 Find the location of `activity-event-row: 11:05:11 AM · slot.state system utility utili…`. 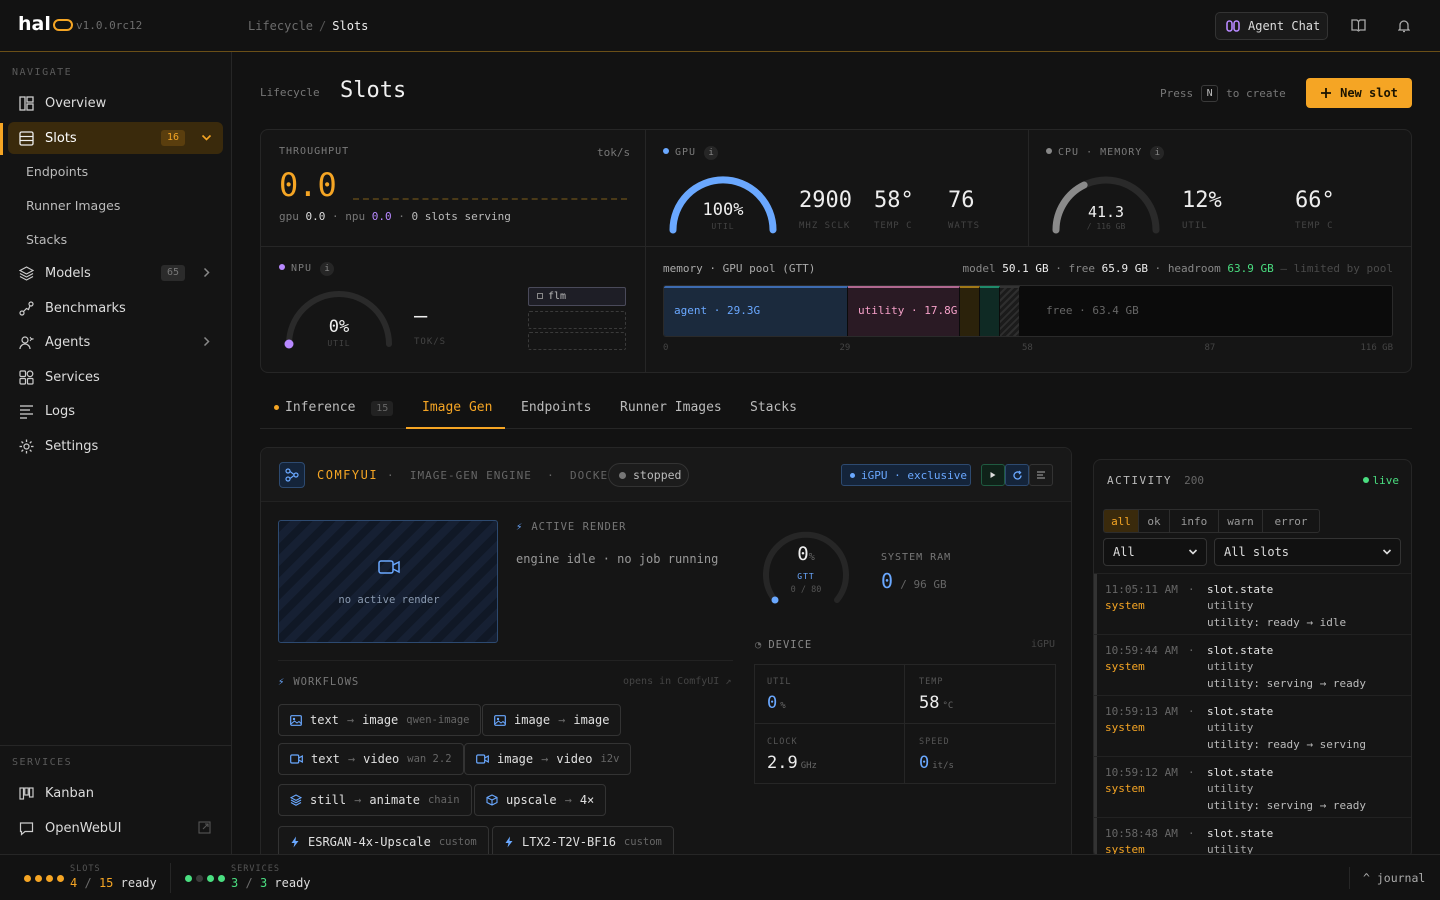

activity-event-row: 11:05:11 AM · slot.state system utility utili… is located at coordinates (1252, 603).